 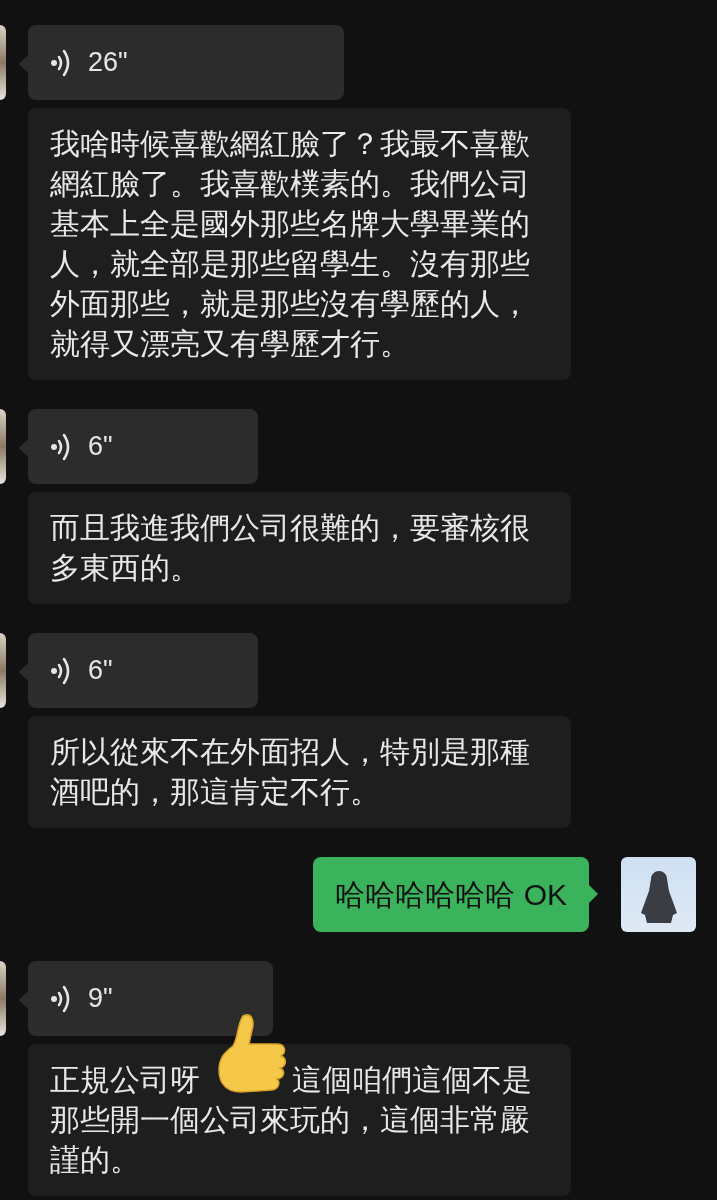 What do you see at coordinates (100, 999) in the screenshot?
I see `voice-duration: 9"` at bounding box center [100, 999].